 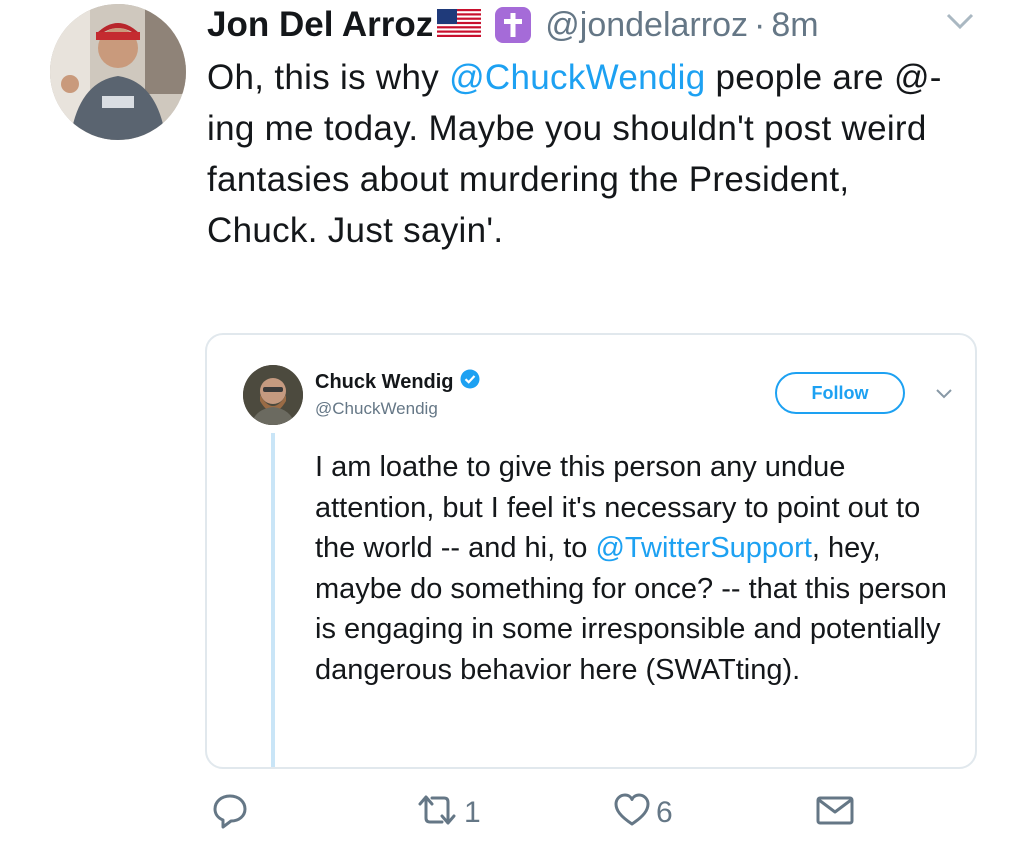 I want to click on mention-link: @TwitterSupport, so click(x=703, y=548).